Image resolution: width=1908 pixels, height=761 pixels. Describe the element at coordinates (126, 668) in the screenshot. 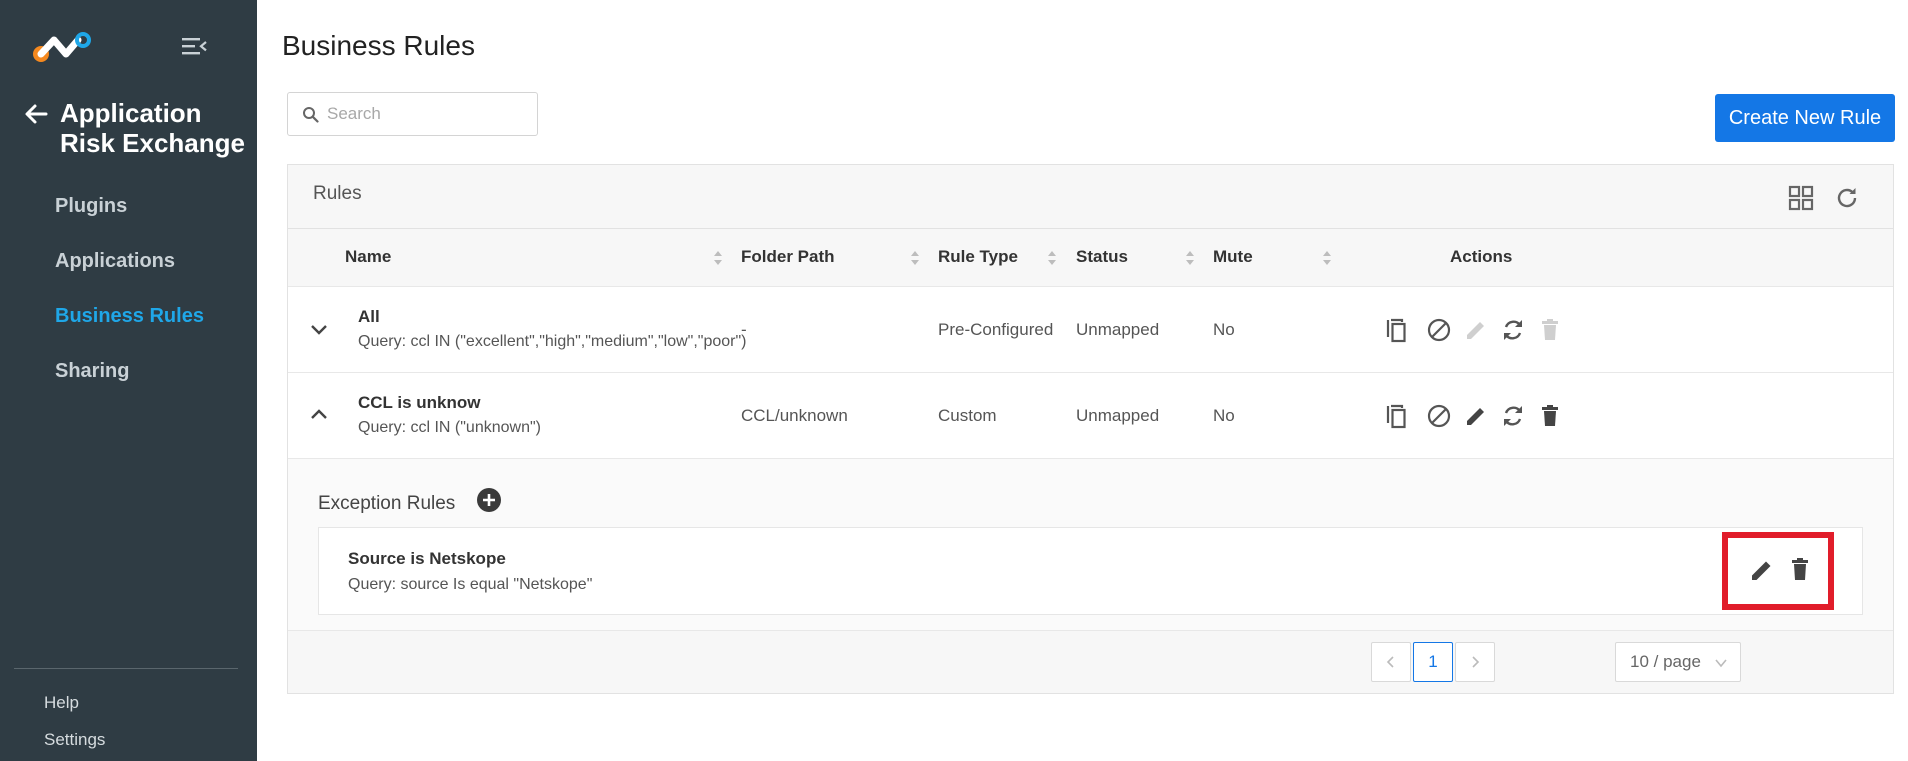

I see `sidebar-divider` at that location.